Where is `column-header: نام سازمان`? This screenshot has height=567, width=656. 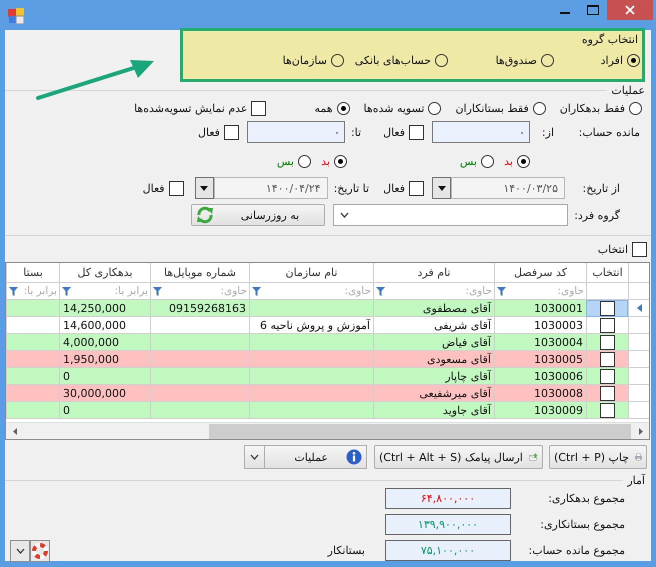
column-header: نام سازمان is located at coordinates (311, 273).